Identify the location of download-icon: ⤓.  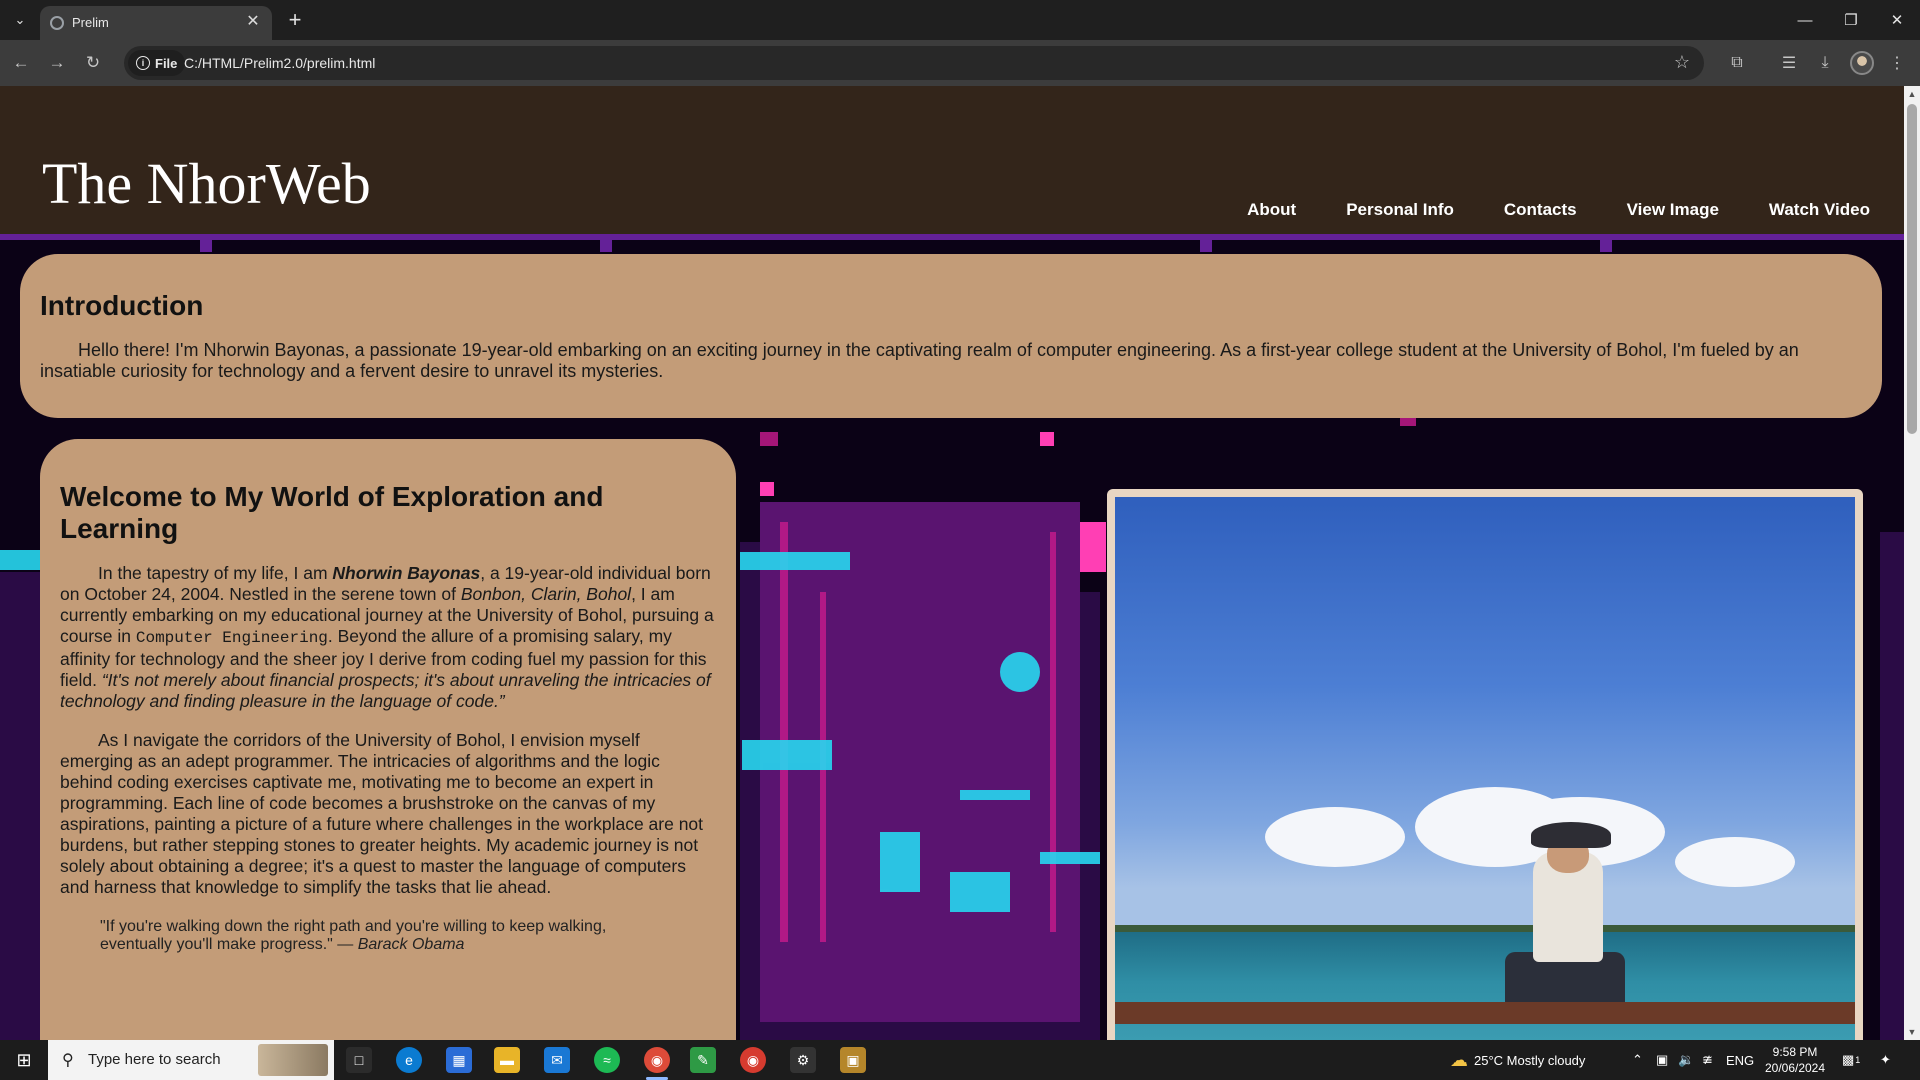
(1825, 63).